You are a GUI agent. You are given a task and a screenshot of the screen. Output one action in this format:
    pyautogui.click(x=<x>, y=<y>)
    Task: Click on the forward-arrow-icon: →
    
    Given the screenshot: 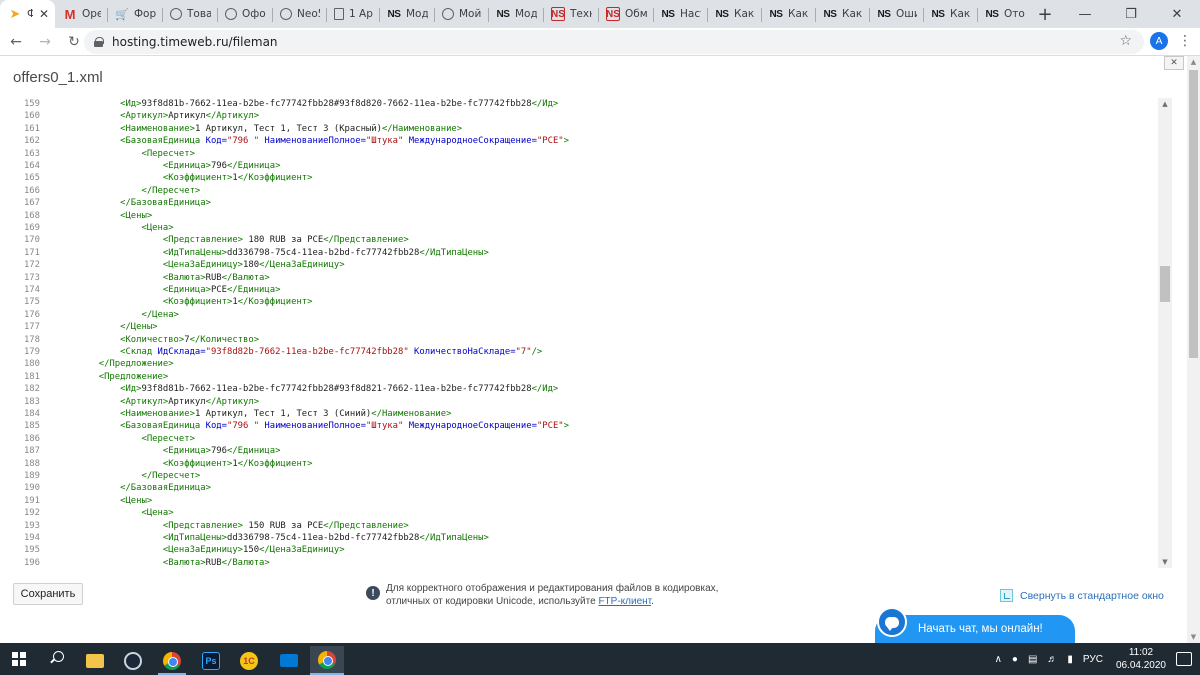 What is the action you would take?
    pyautogui.click(x=45, y=42)
    